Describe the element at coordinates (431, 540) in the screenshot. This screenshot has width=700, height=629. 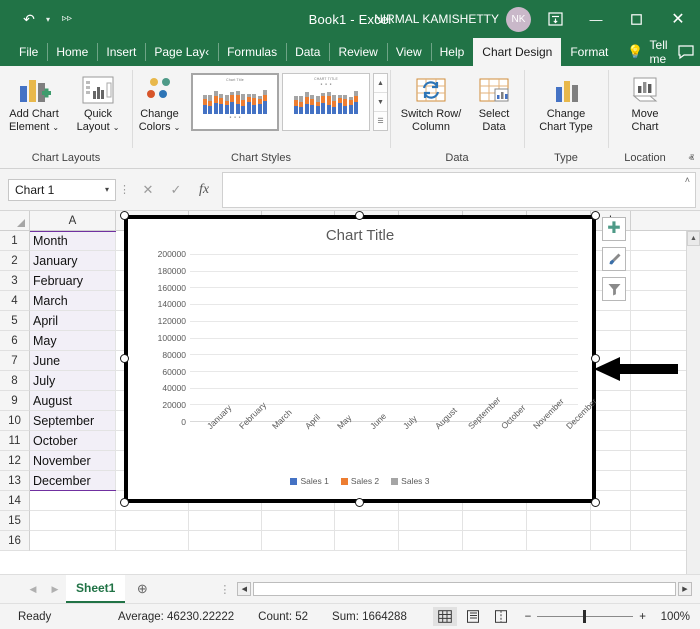
I see `cell-F16` at that location.